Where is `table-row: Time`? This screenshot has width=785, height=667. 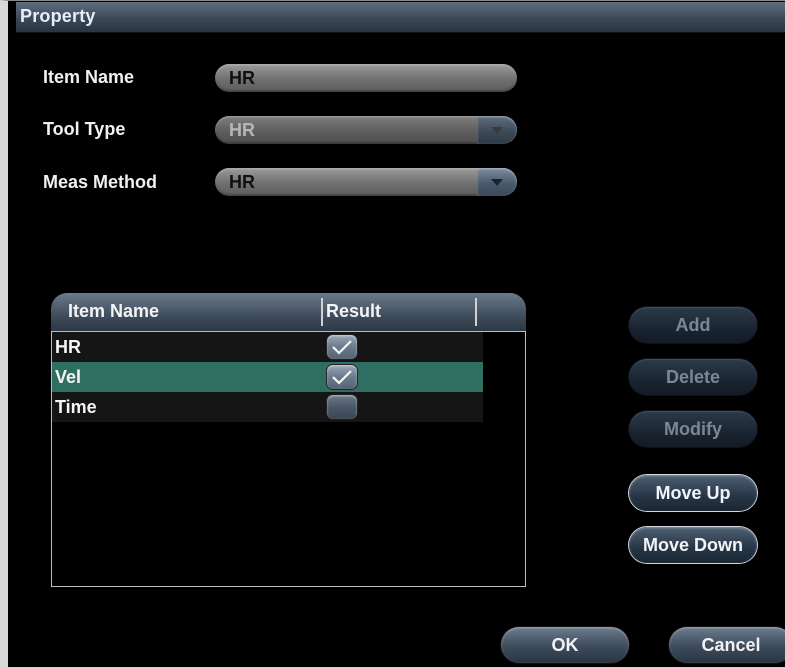
table-row: Time is located at coordinates (267, 407).